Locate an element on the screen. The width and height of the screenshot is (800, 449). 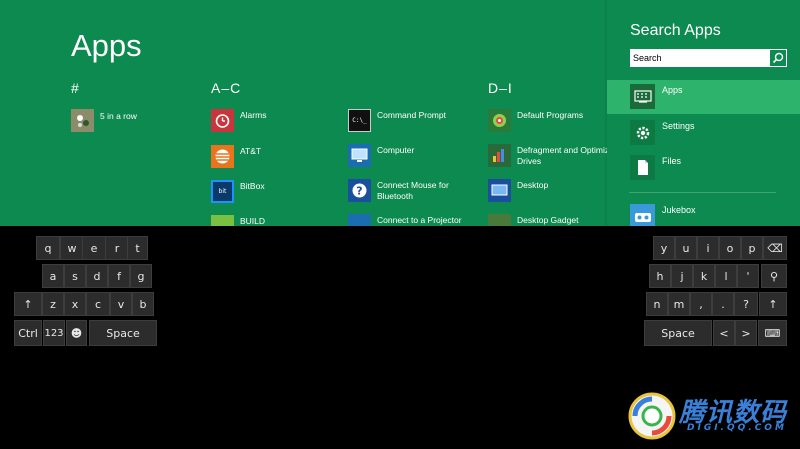
key-shift-left: ↑ is located at coordinates (28, 304).